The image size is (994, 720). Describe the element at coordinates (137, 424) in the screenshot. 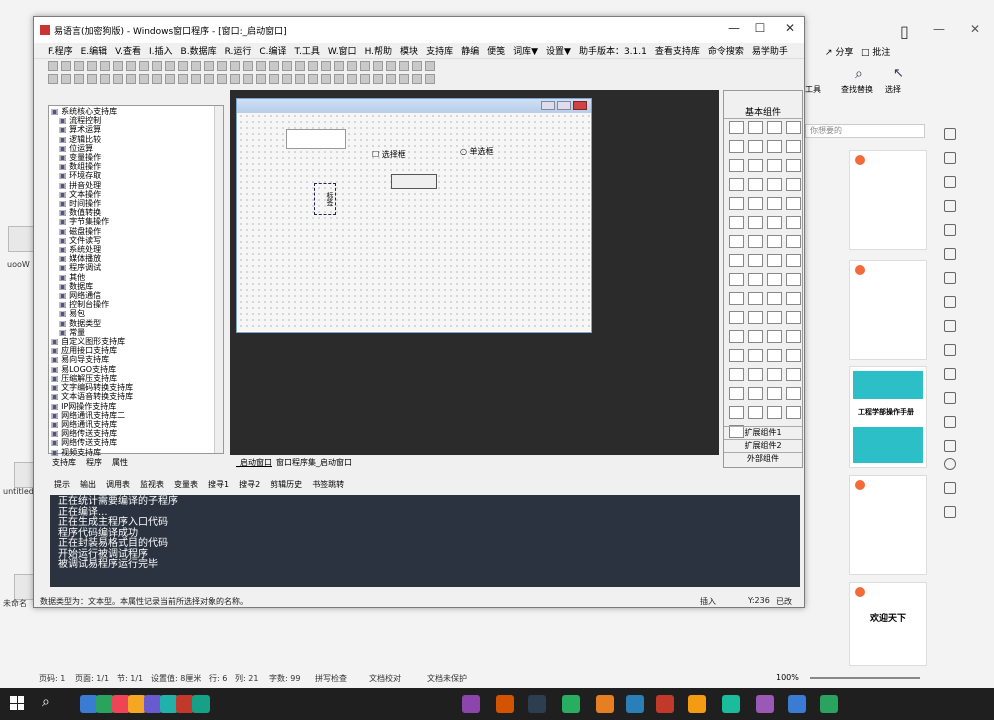

I see `tree-item: ▣ 网络通讯支持库` at that location.